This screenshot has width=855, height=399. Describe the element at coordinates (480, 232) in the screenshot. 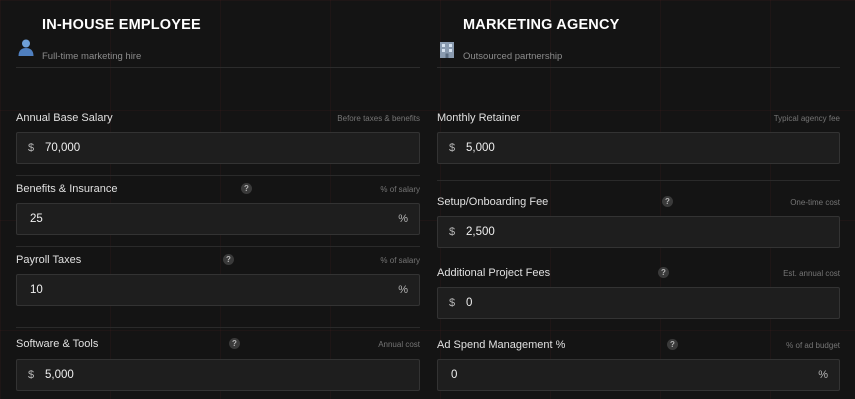

I see `input-value: 2,500` at that location.